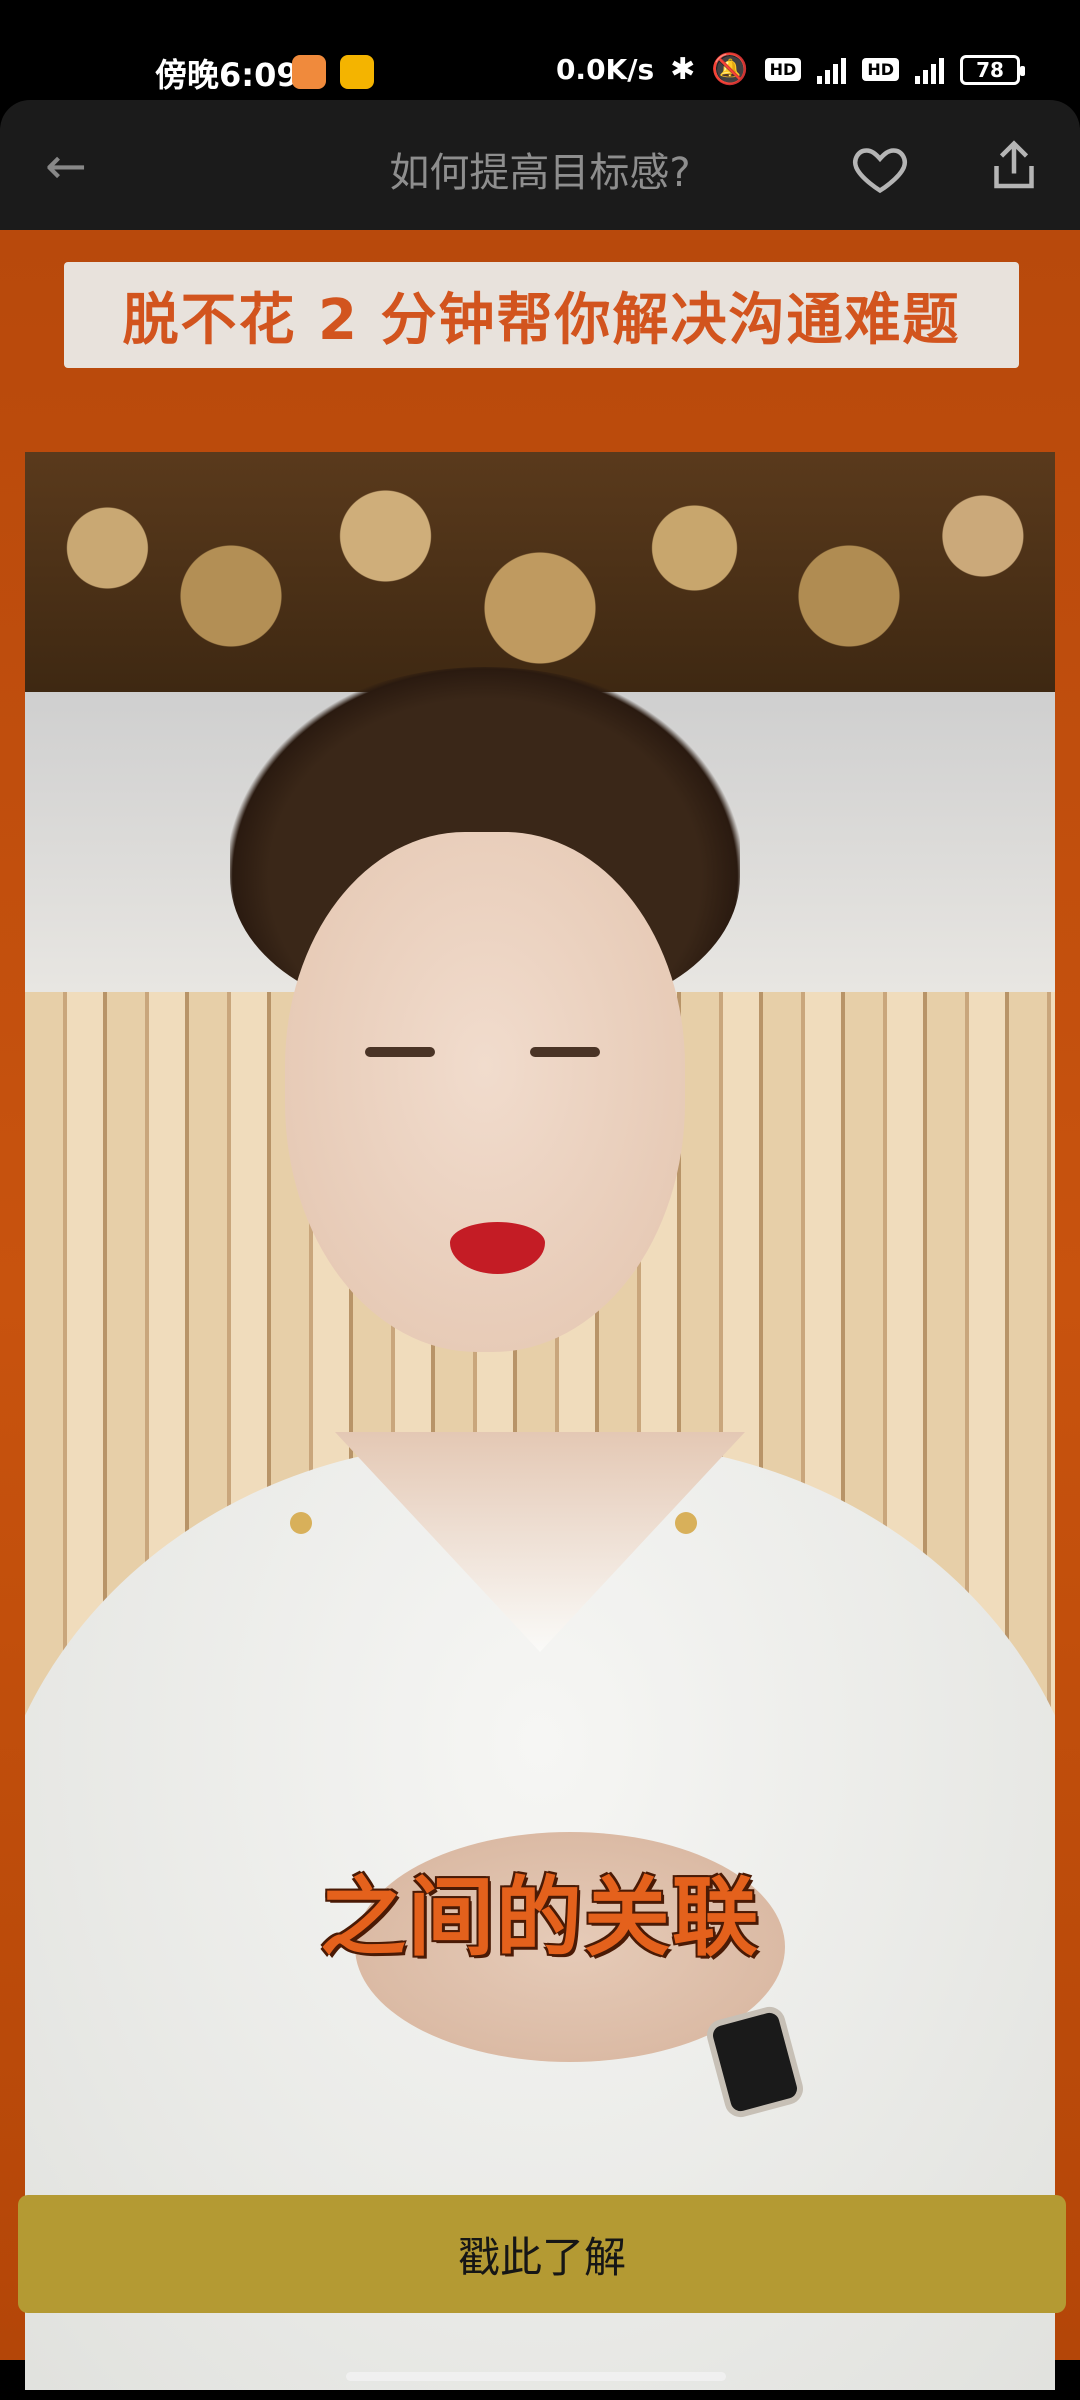  Describe the element at coordinates (880, 69) in the screenshot. I see `hd-badge-2: HD` at that location.